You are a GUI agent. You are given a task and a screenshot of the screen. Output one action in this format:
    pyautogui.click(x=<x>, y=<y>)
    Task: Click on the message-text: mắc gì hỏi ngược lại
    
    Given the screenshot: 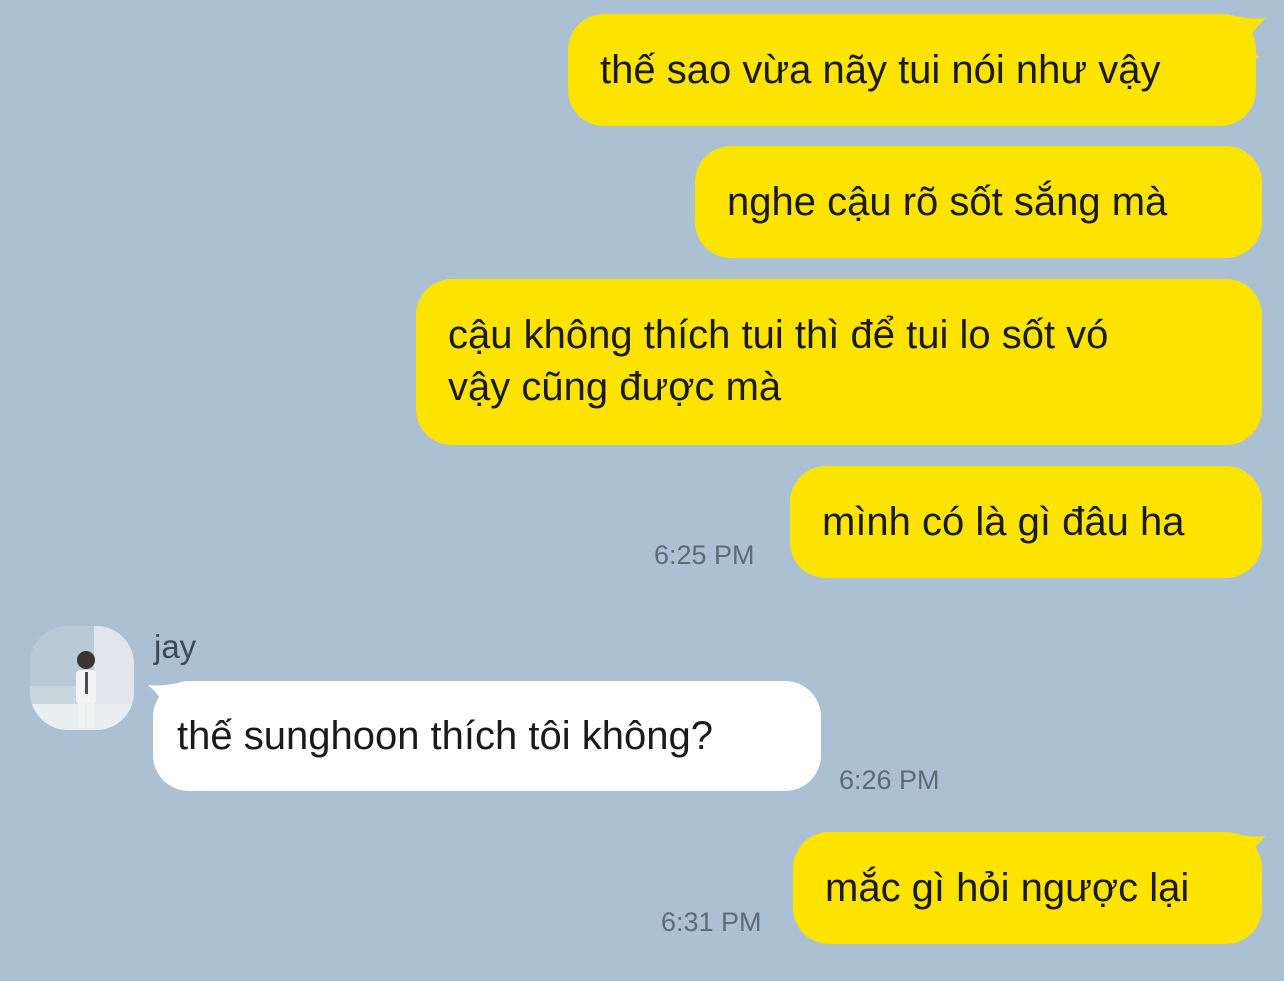 What is the action you would take?
    pyautogui.click(x=1007, y=888)
    